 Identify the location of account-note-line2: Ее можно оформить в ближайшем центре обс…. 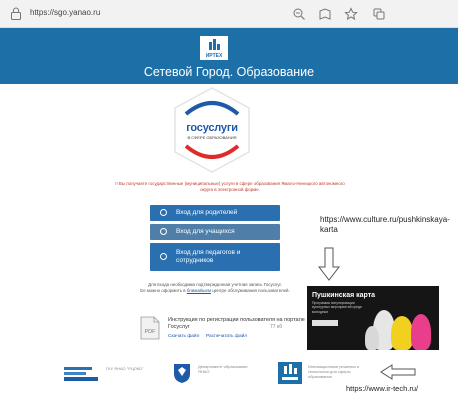
(215, 291).